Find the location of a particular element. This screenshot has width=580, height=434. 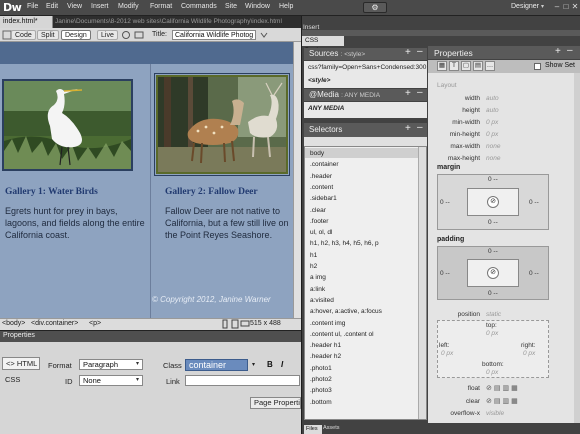

menu-insert: Insert is located at coordinates (100, 6).